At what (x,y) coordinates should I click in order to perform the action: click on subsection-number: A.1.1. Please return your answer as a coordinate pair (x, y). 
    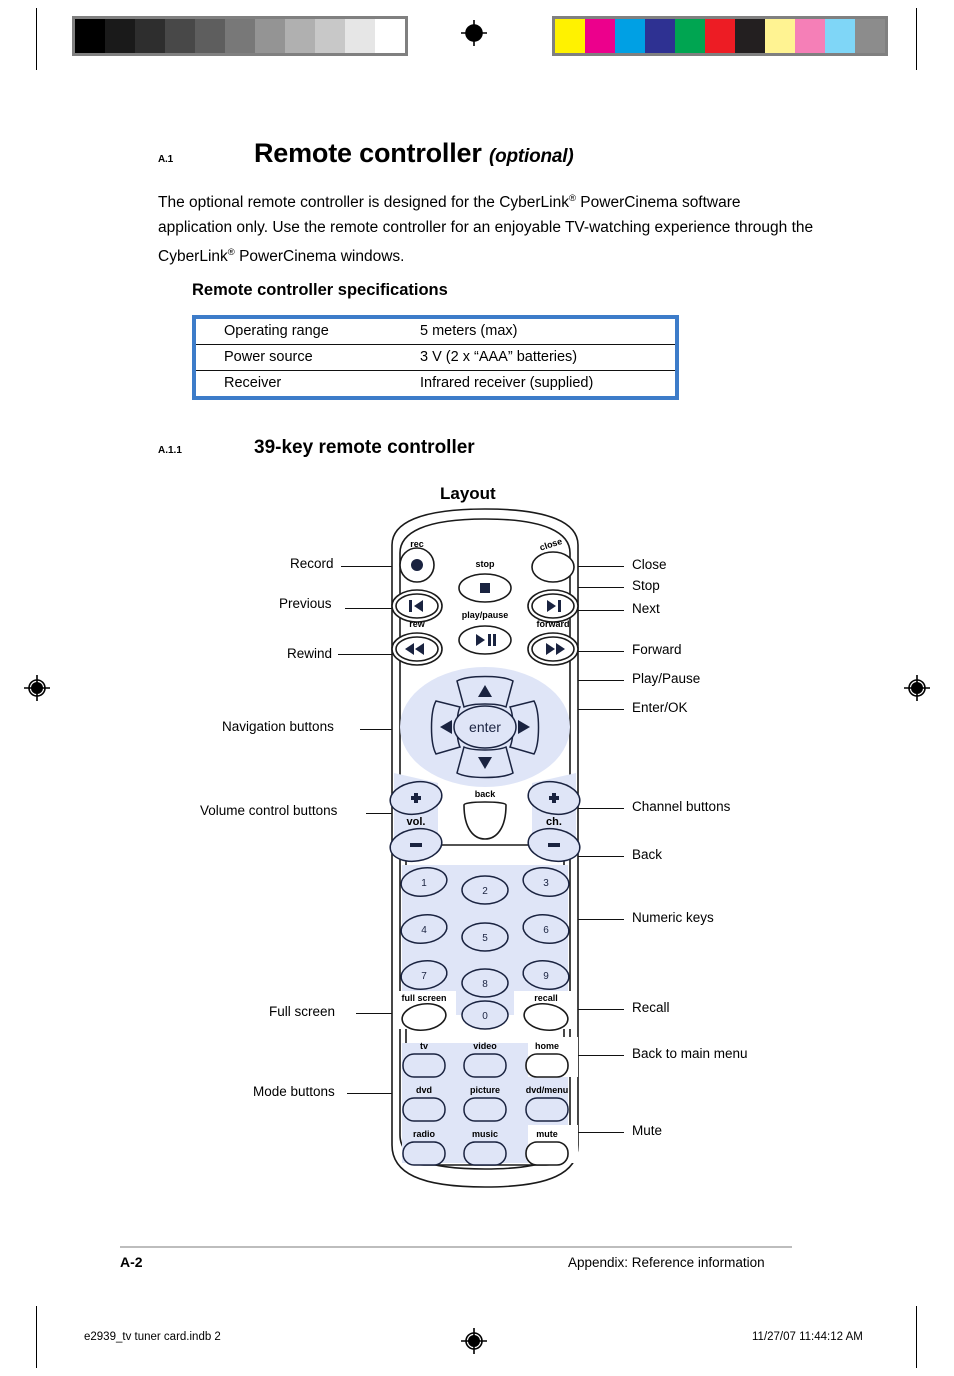
    Looking at the image, I should click on (170, 450).